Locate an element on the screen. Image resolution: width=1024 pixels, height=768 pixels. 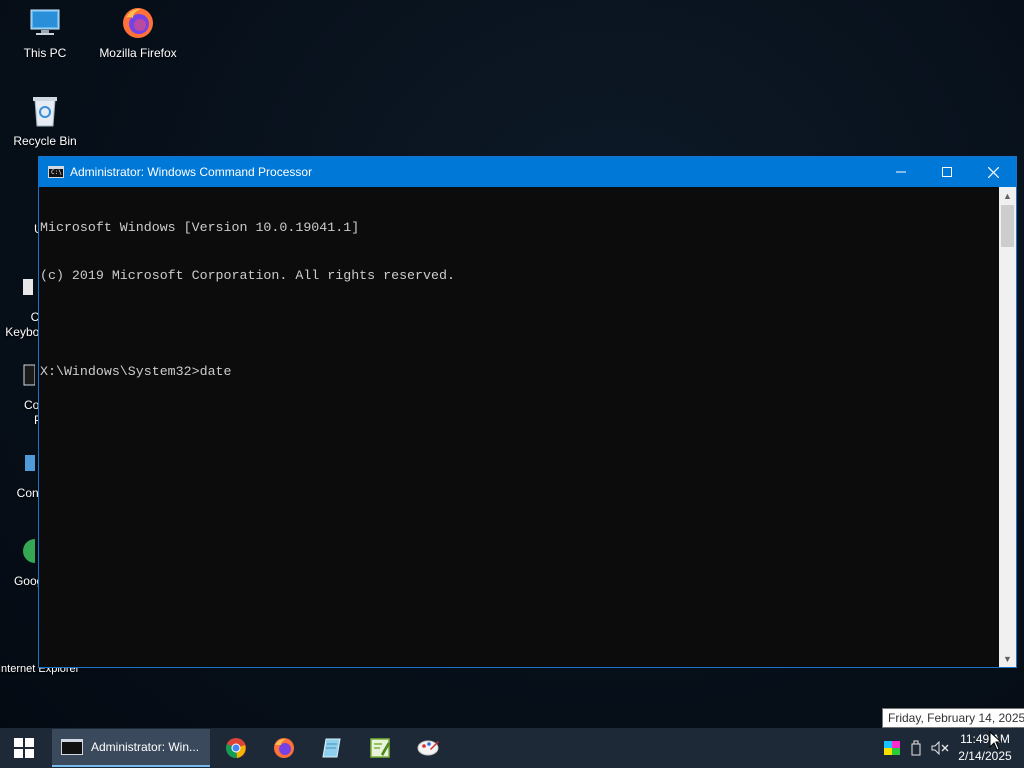
editor-icon is located at coordinates (380, 748).